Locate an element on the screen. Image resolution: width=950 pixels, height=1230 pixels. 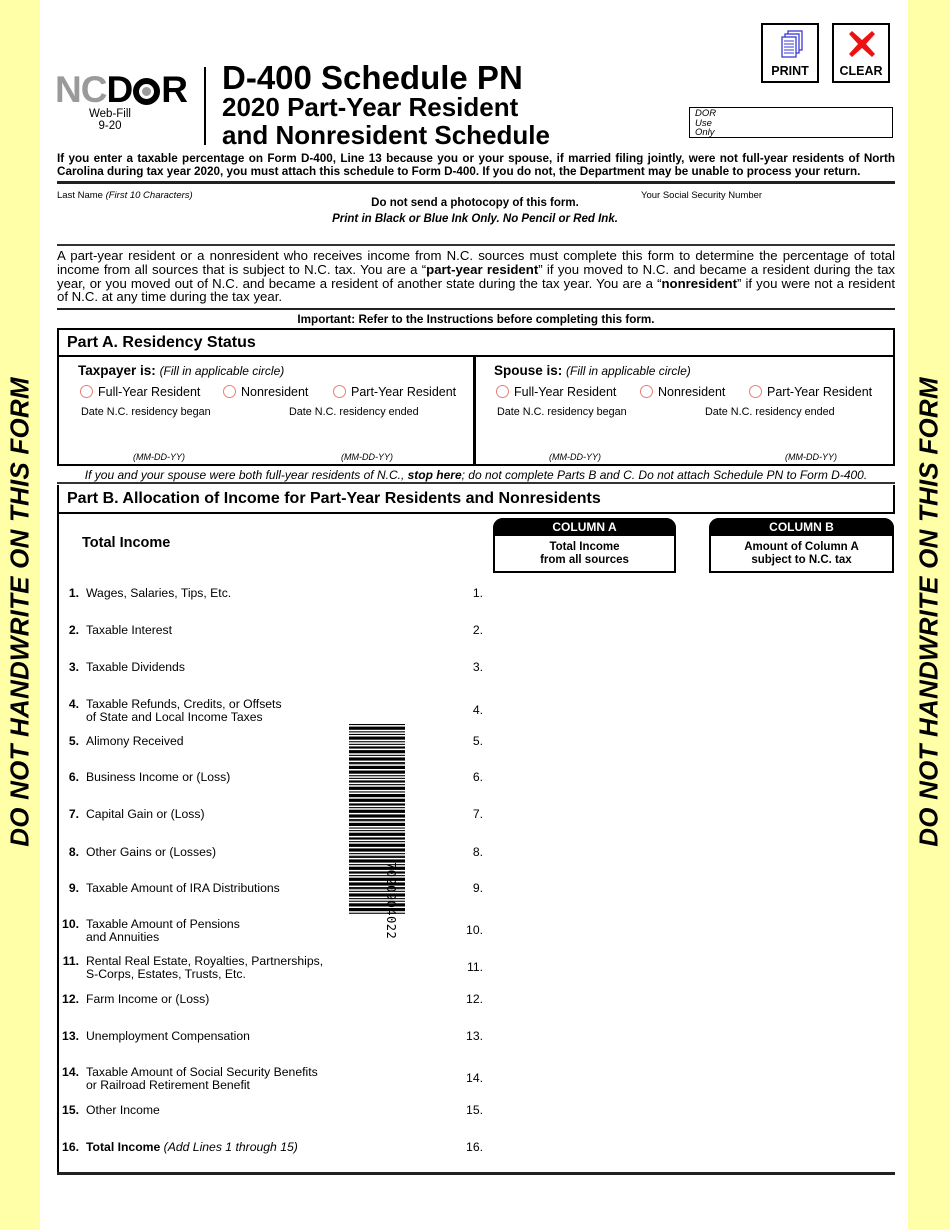
logo-d: D is located at coordinates (119, 89).